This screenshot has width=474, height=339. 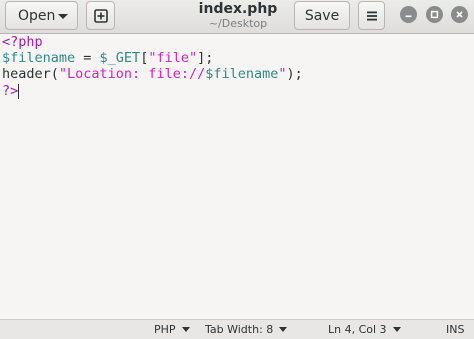 I want to click on cursor-position-selector: Ln 4, Col 3, so click(x=364, y=329).